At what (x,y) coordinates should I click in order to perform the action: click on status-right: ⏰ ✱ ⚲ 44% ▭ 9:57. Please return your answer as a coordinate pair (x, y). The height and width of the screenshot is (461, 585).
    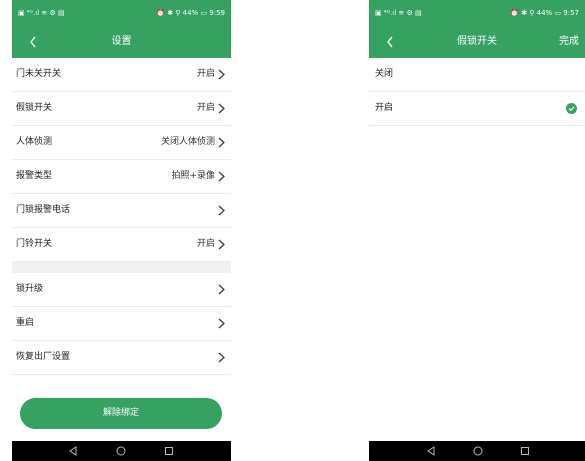
    Looking at the image, I should click on (544, 13).